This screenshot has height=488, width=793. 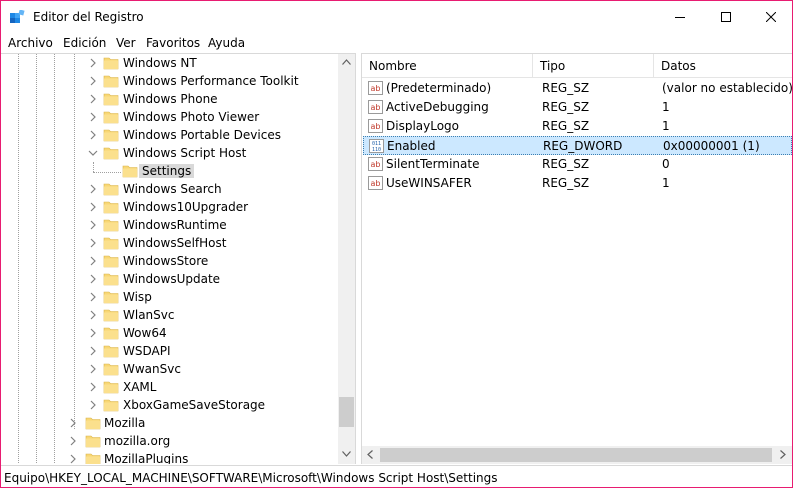 I want to click on menu-ver: Ver, so click(x=126, y=43).